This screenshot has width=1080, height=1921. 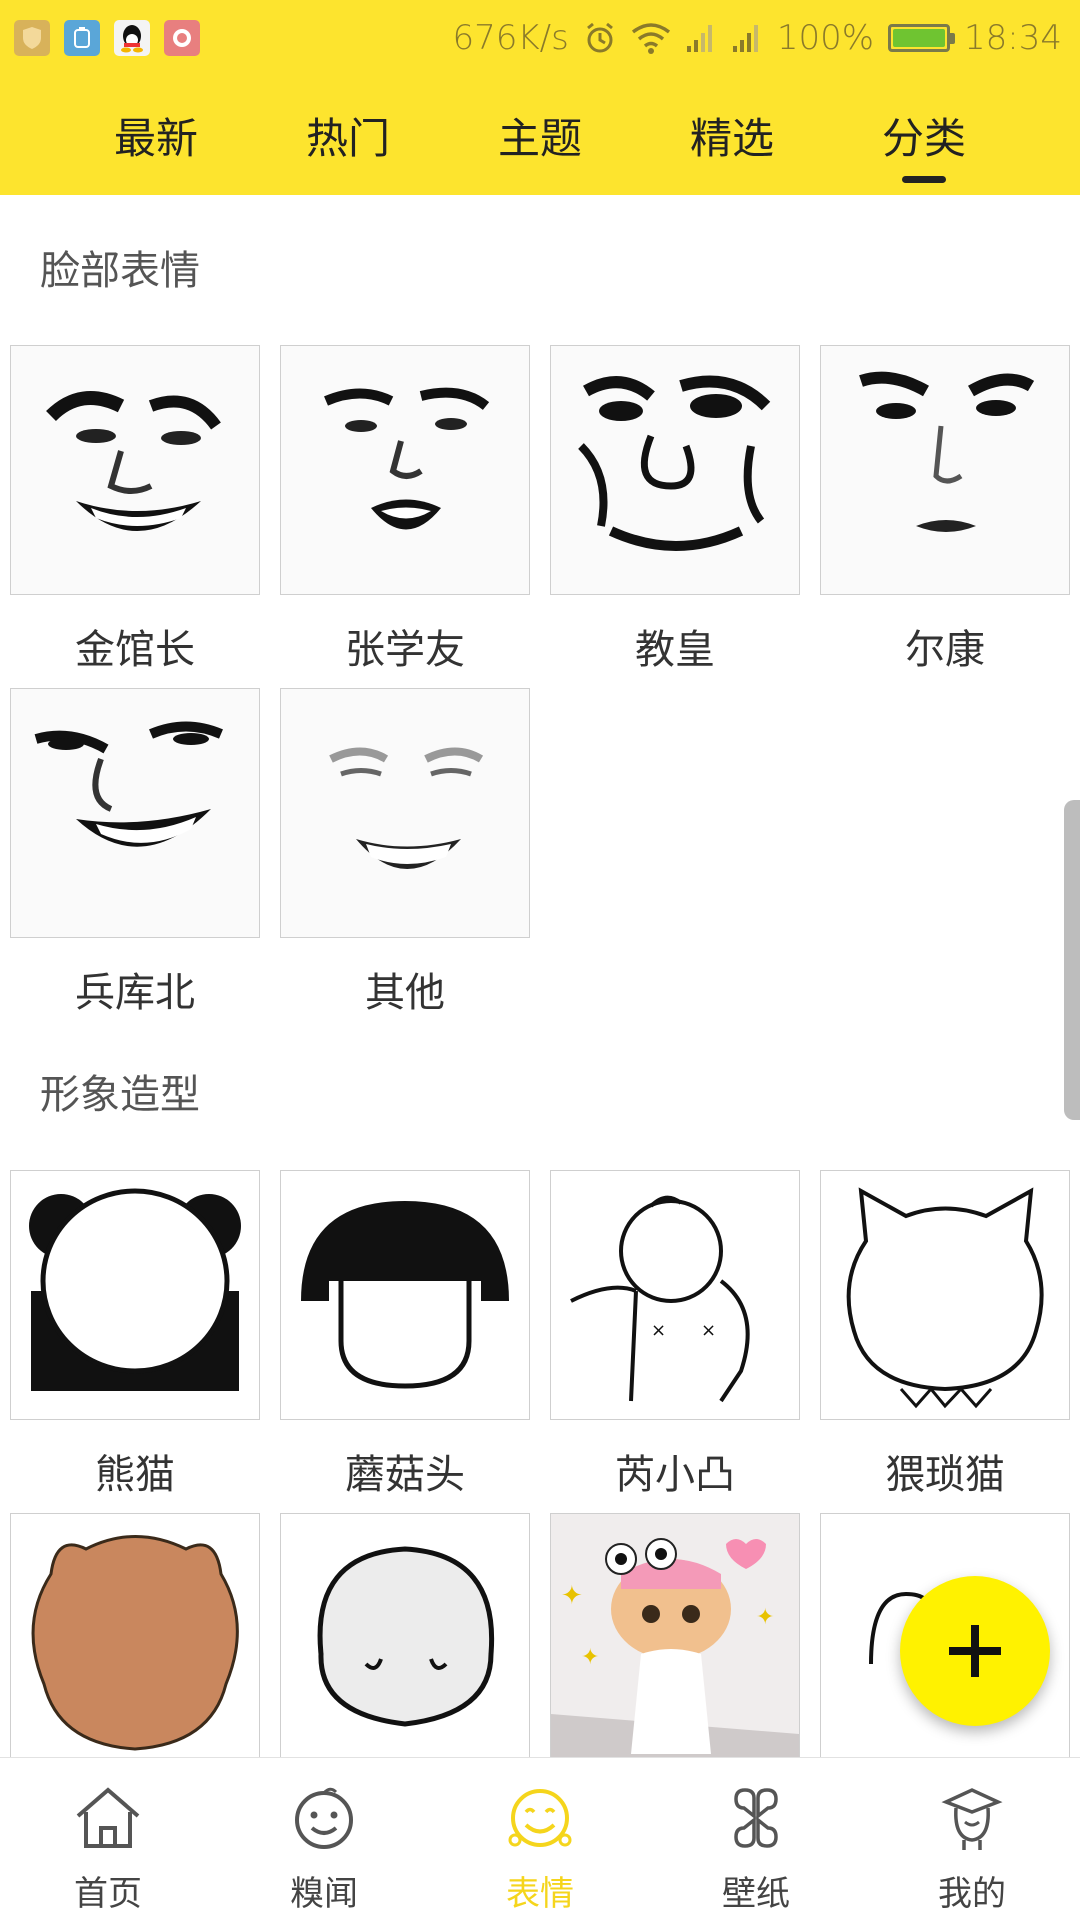 I want to click on wretched-cat-icon, so click(x=945, y=1295).